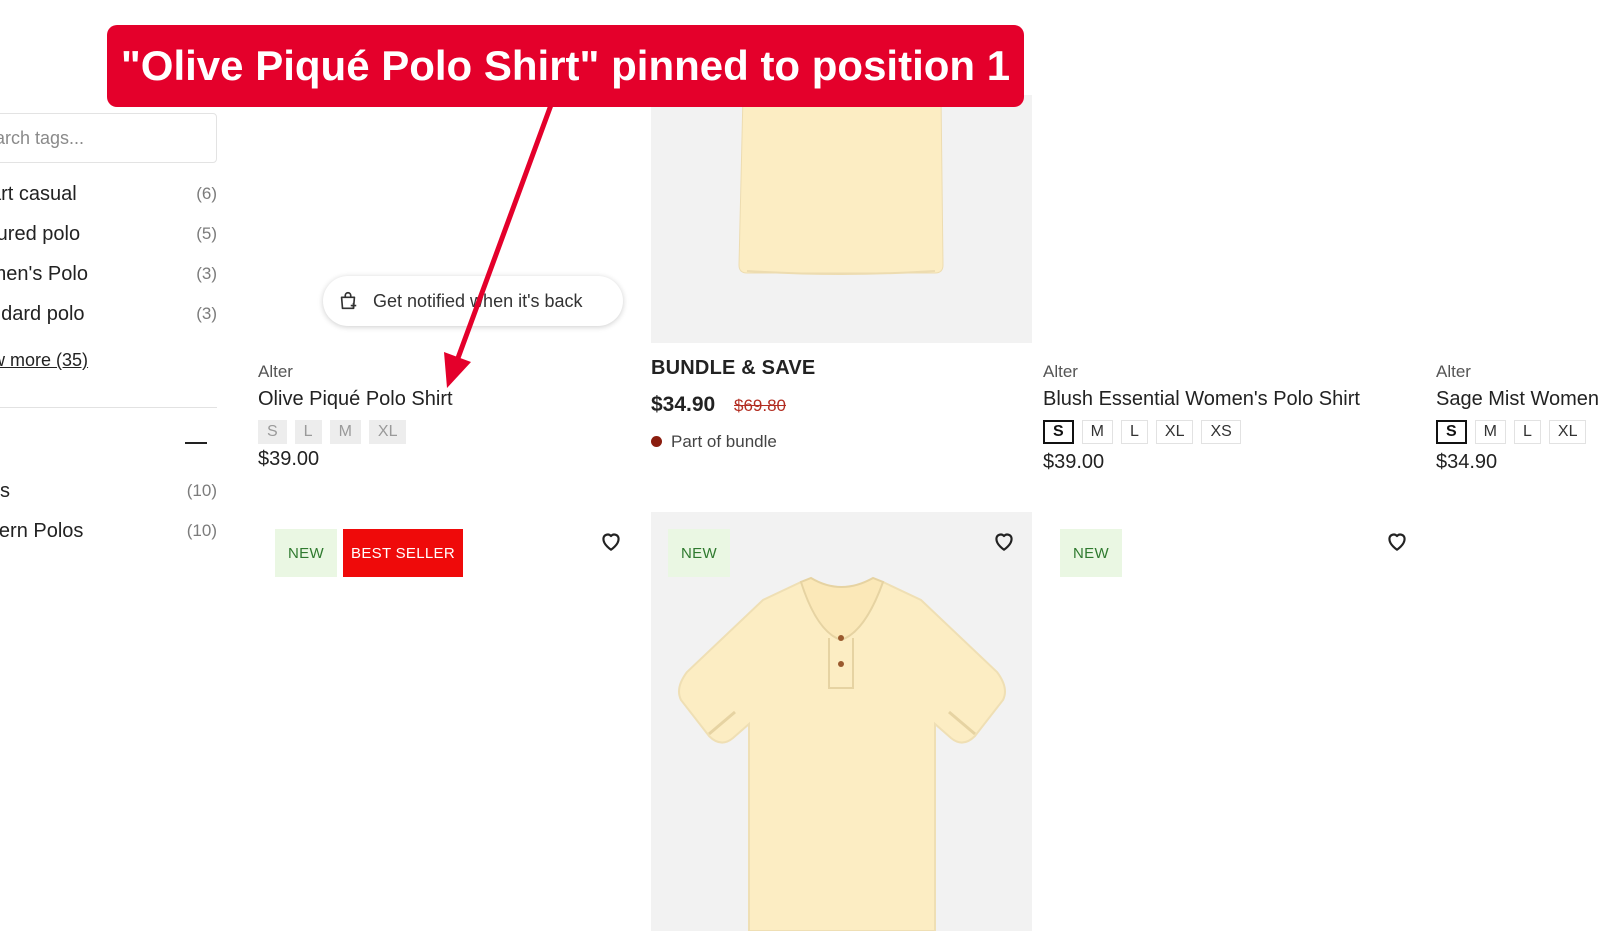 The width and height of the screenshot is (1600, 931). Describe the element at coordinates (1567, 432) in the screenshot. I see `size-option: XL` at that location.